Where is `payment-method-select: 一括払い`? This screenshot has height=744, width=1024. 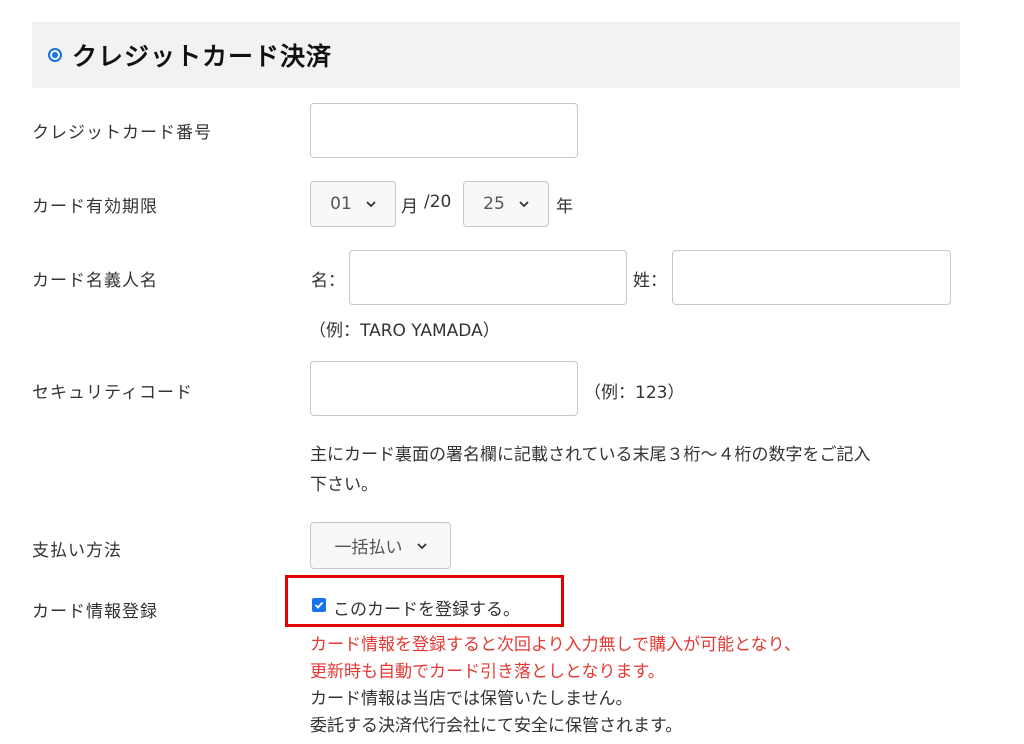 payment-method-select: 一括払い is located at coordinates (380, 545).